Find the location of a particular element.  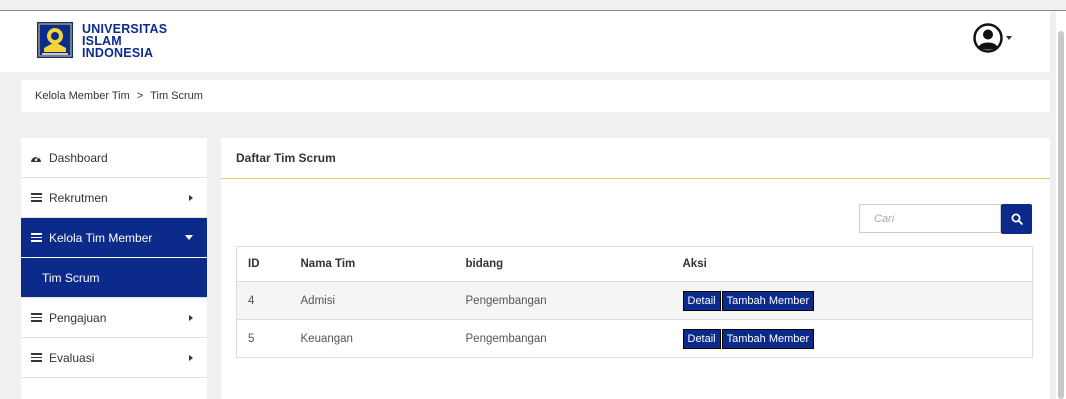

breadcrumb-current: Tim Scrum is located at coordinates (176, 96).